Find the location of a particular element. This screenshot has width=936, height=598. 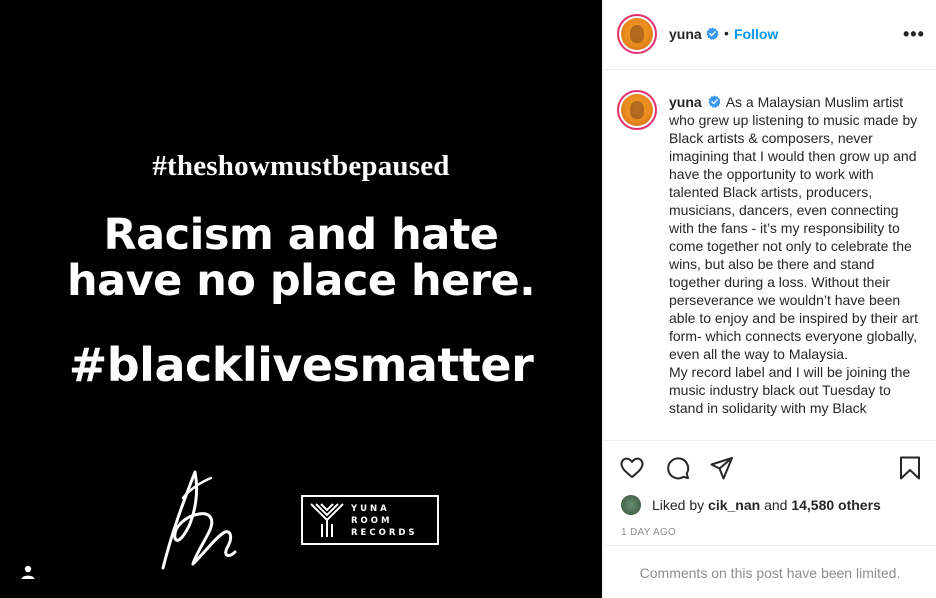

likes-prefix: Liked by is located at coordinates (678, 505).